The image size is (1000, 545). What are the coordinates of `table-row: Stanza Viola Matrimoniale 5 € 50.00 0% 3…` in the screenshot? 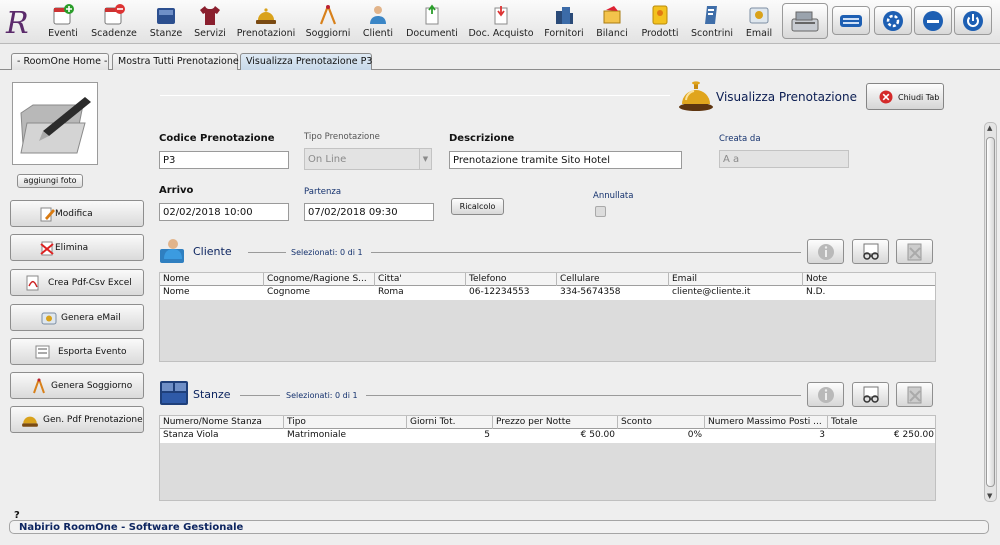 It's located at (547, 436).